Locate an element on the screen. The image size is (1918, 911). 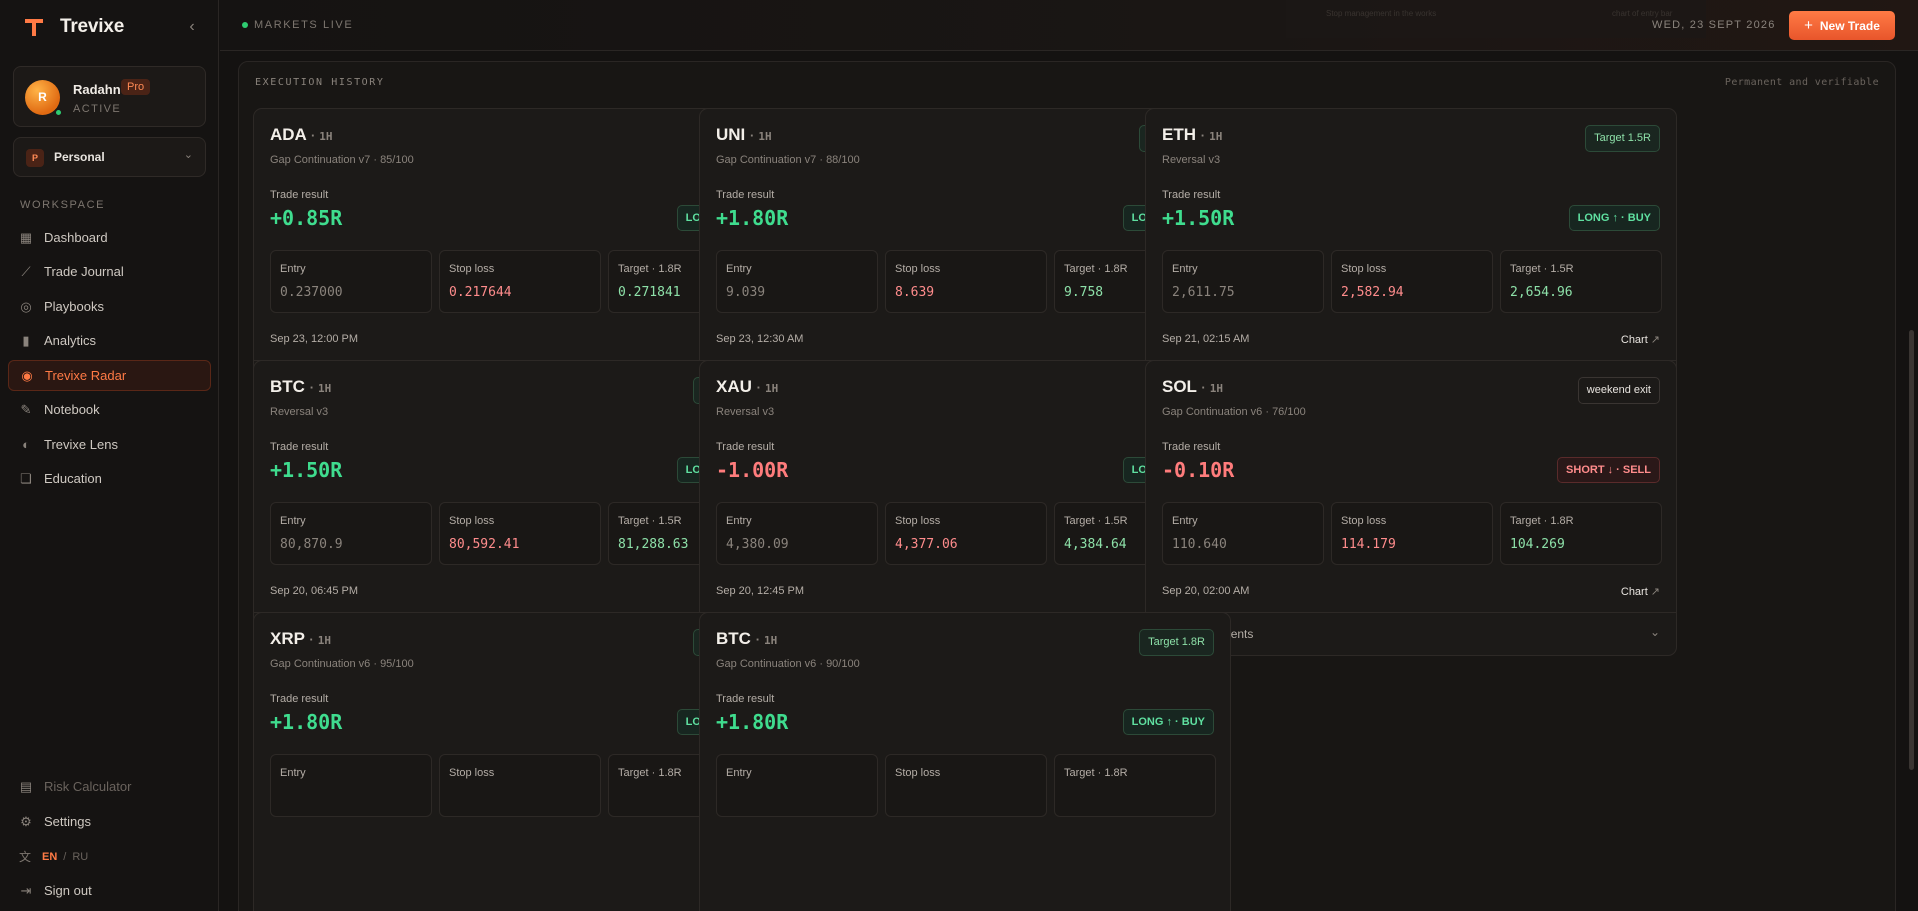
language-switcher: 文 EN / RU is located at coordinates (53, 856).